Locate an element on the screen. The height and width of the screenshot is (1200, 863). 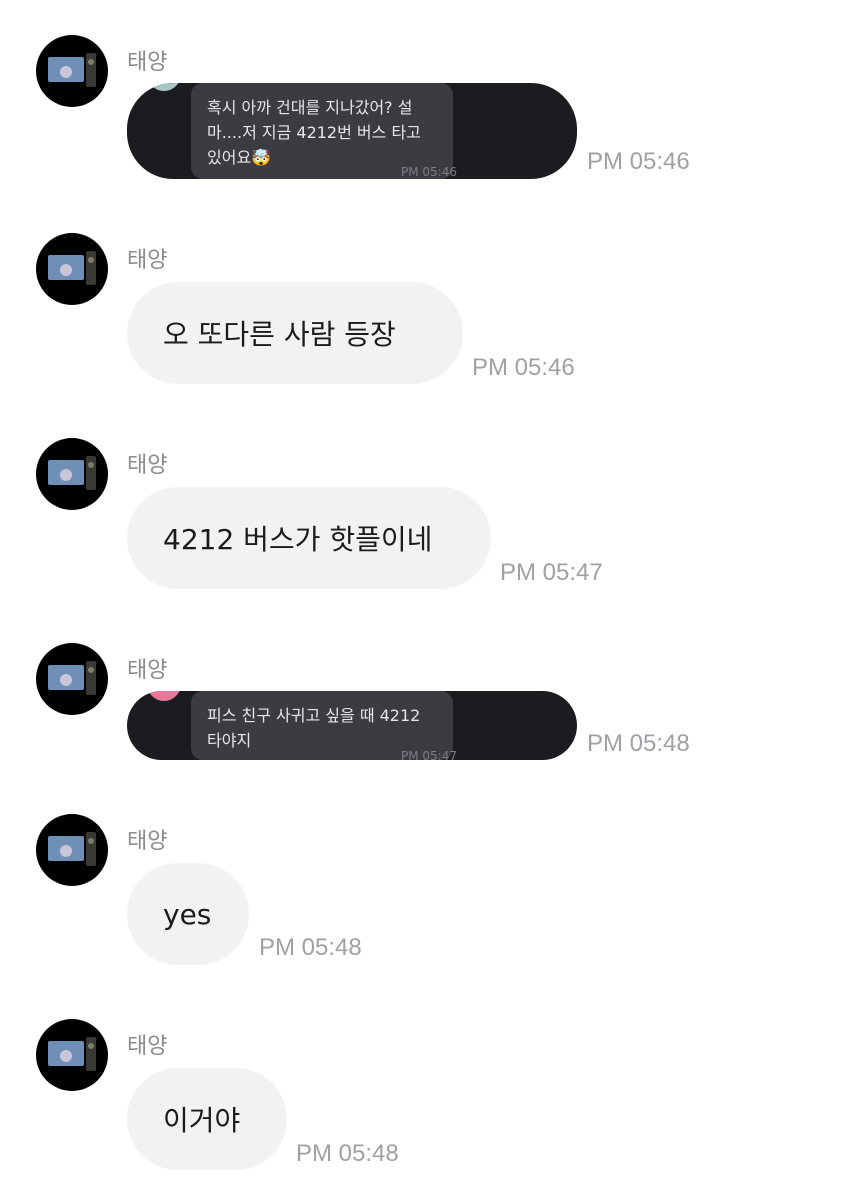
message-bubble: 4212 버스가 핫플이네 is located at coordinates (309, 538).